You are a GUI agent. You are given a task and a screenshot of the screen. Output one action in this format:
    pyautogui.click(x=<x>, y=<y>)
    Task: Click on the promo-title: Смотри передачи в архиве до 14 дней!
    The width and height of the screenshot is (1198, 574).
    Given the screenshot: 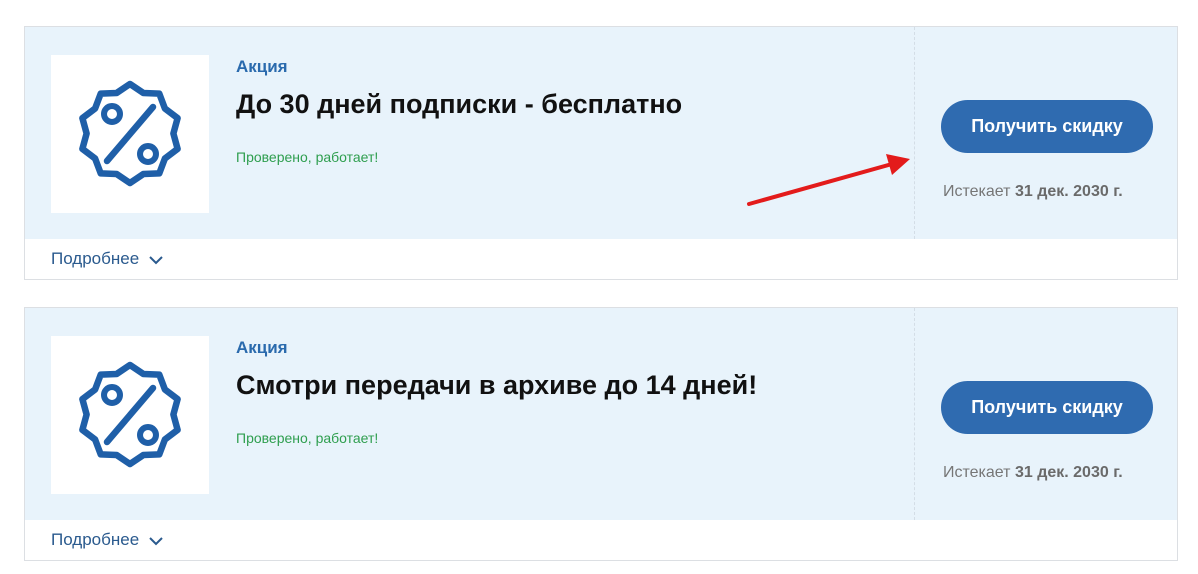 What is the action you would take?
    pyautogui.click(x=497, y=385)
    